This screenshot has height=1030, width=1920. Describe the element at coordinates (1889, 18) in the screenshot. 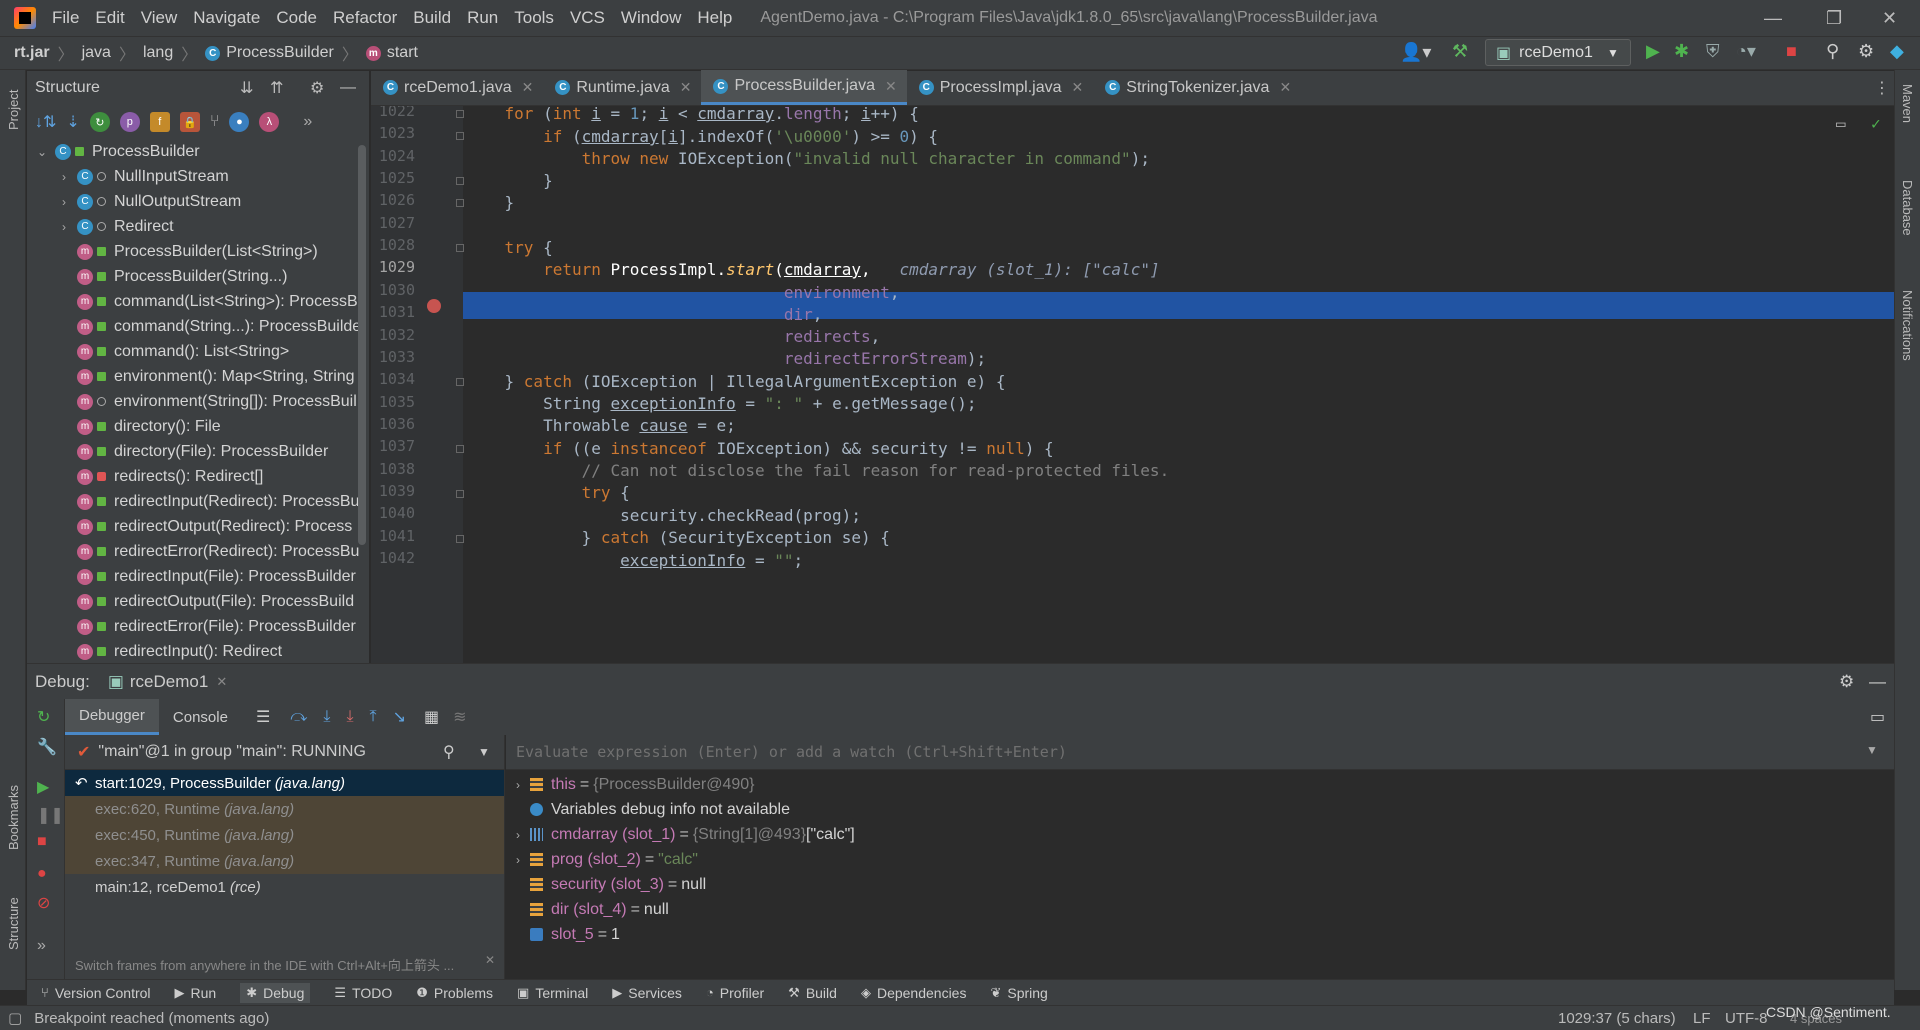

I see `close-window-icon: ✕` at that location.